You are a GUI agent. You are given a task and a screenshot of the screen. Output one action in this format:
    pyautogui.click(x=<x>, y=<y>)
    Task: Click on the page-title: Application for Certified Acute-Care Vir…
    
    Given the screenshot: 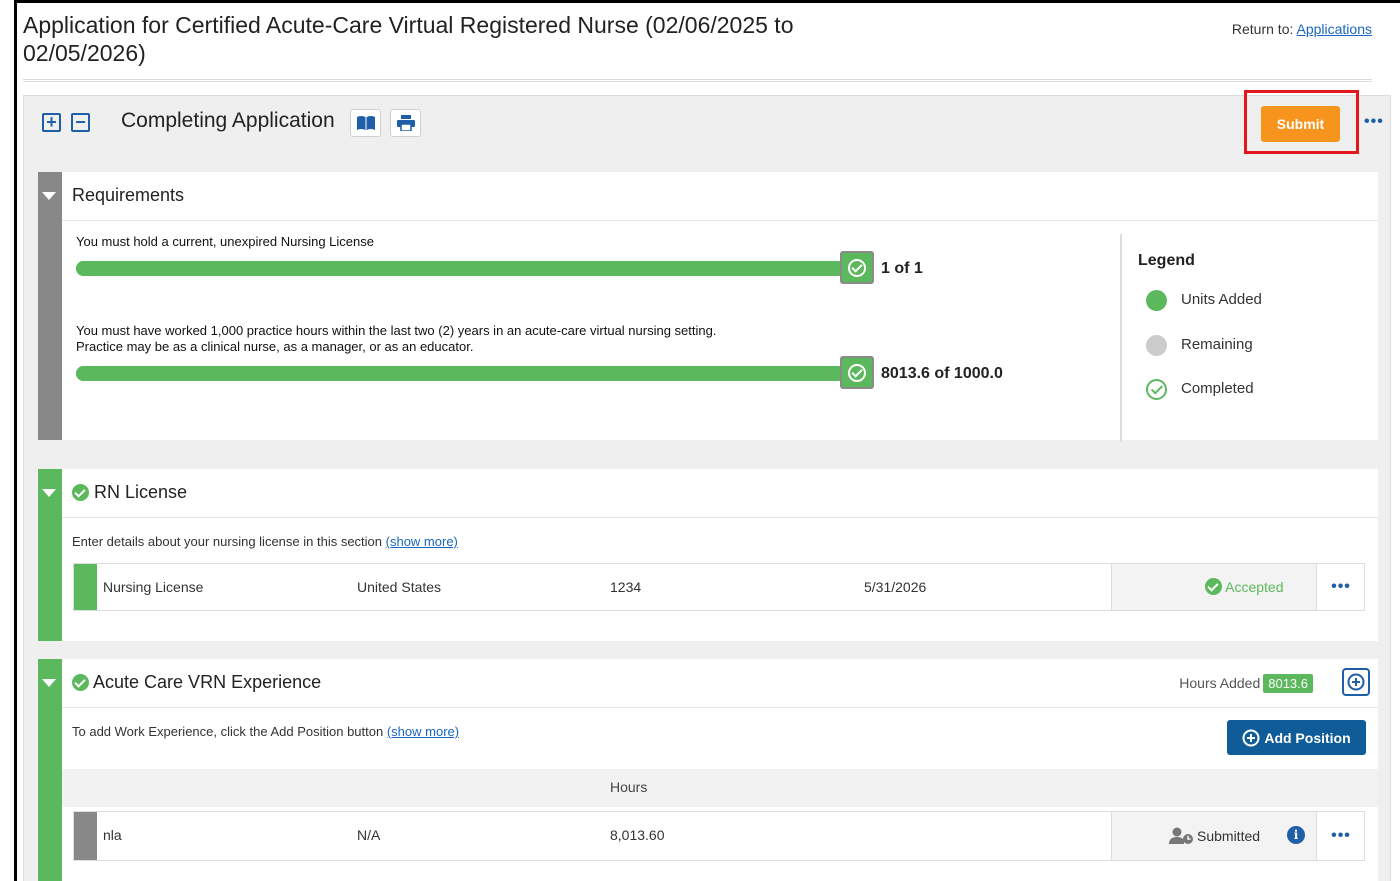 What is the action you would take?
    pyautogui.click(x=408, y=39)
    